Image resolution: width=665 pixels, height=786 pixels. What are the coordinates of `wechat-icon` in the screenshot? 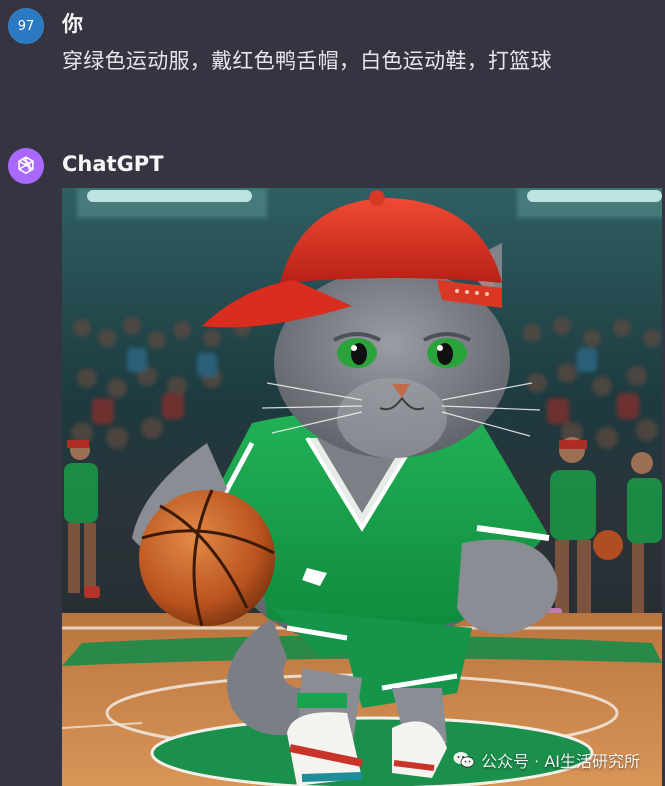 It's located at (464, 760).